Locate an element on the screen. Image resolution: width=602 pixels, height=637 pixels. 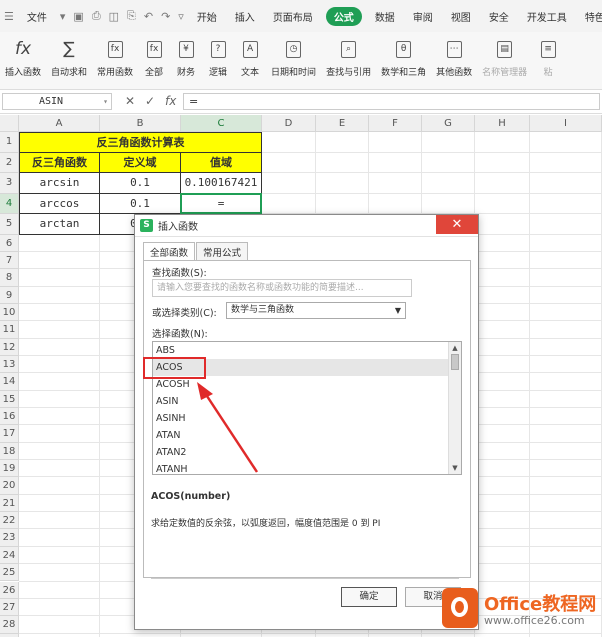
column-header: D is located at coordinates (289, 123).